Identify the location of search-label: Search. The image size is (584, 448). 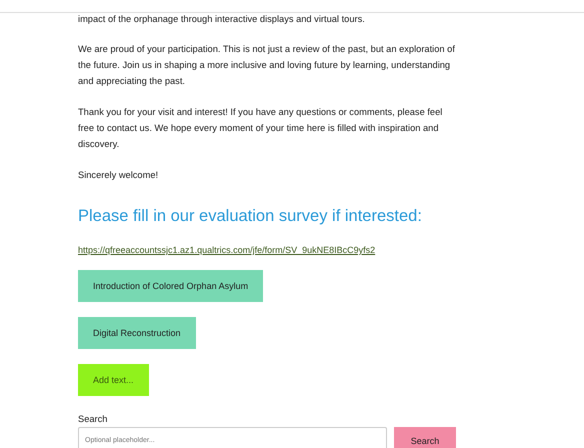
(93, 419).